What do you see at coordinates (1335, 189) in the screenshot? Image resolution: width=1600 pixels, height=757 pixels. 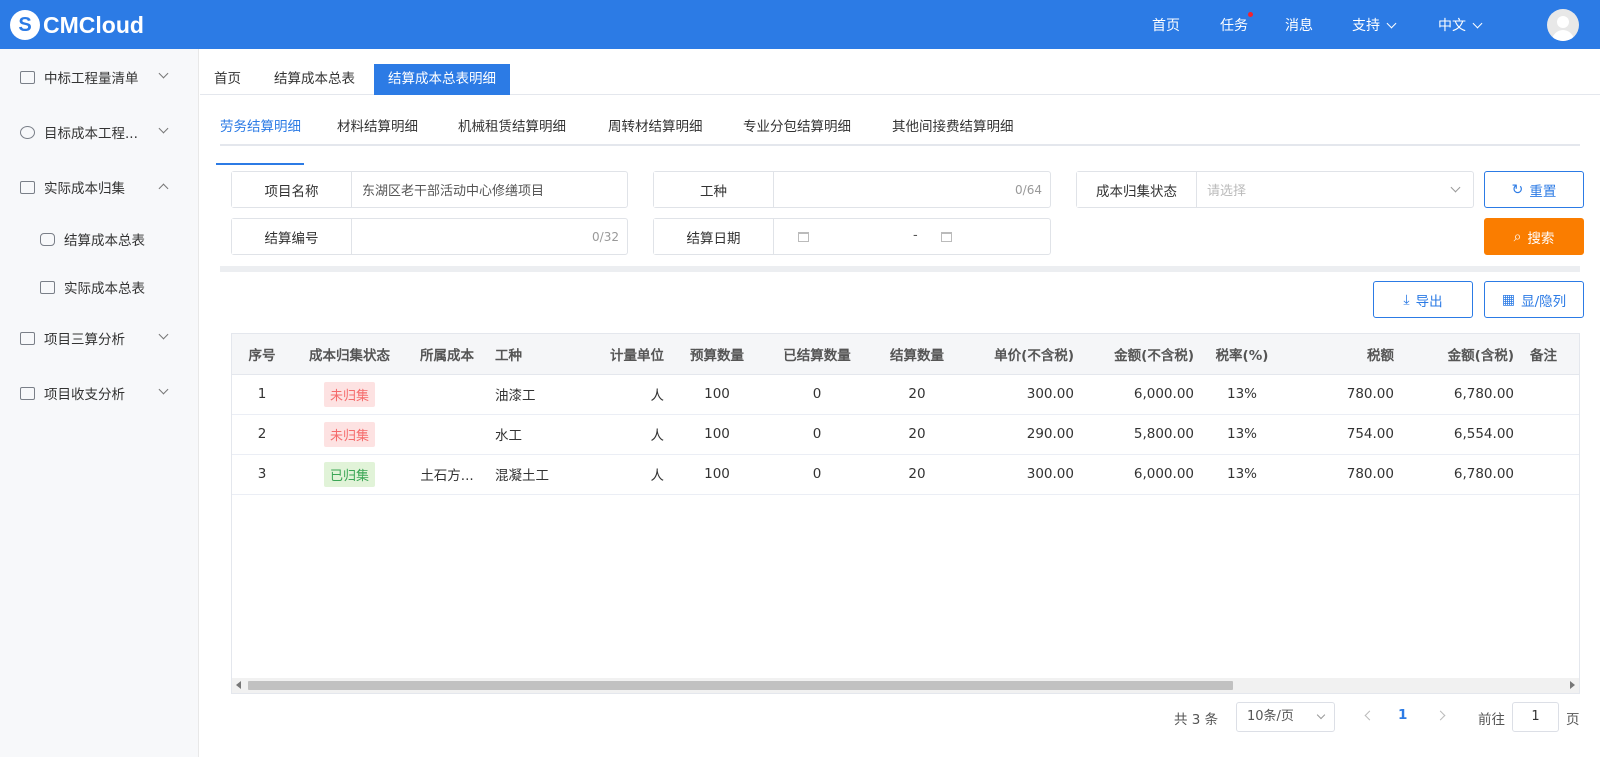 I see `cost-status-select: 请选择` at bounding box center [1335, 189].